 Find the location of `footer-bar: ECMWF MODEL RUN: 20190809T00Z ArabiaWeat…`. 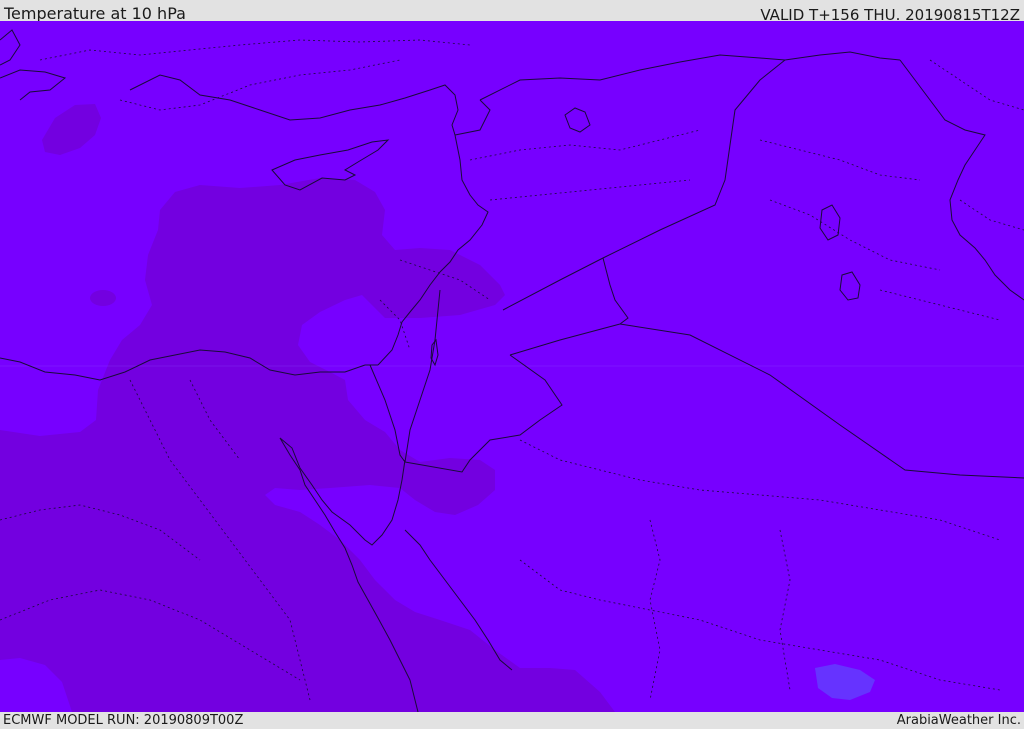

footer-bar: ECMWF MODEL RUN: 20190809T00Z ArabiaWeat… is located at coordinates (512, 720).